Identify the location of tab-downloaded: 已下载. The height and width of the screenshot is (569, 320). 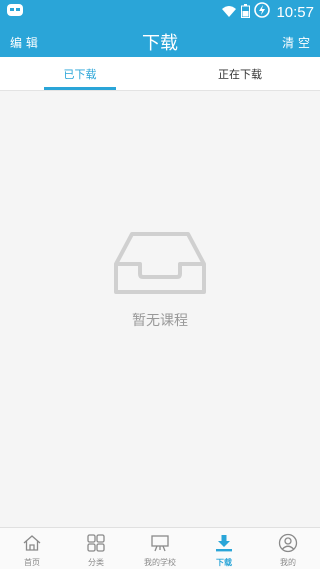
(80, 74).